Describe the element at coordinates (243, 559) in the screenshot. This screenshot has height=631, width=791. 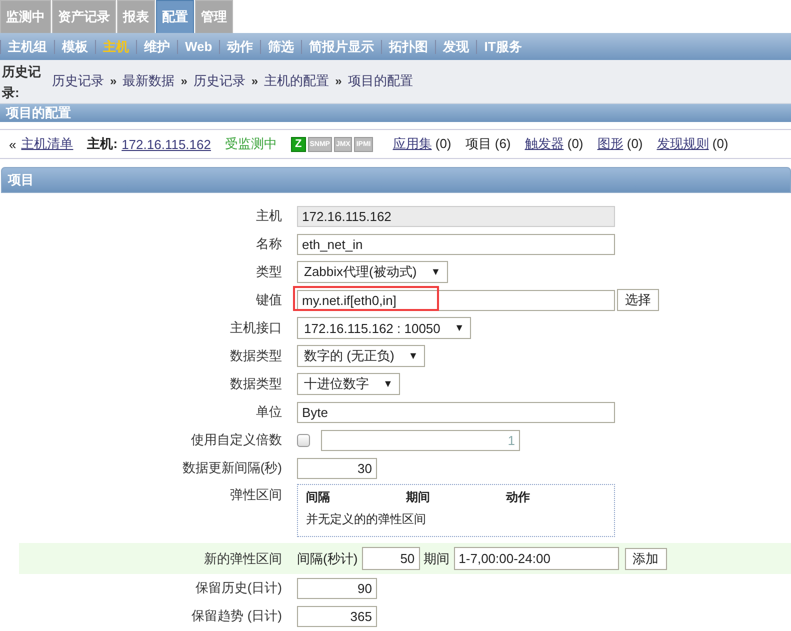
I see `field-label: 新的弹性区间` at that location.